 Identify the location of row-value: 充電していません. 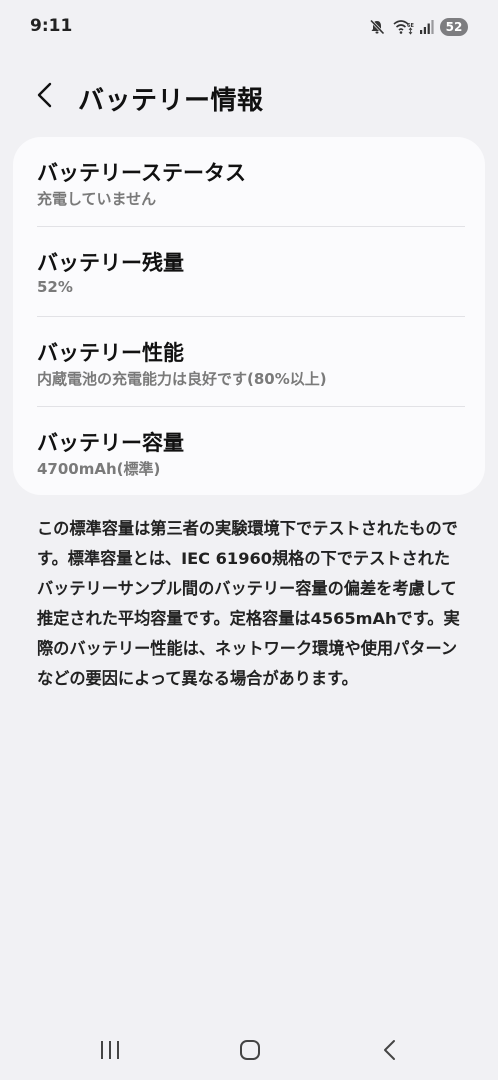
(97, 199).